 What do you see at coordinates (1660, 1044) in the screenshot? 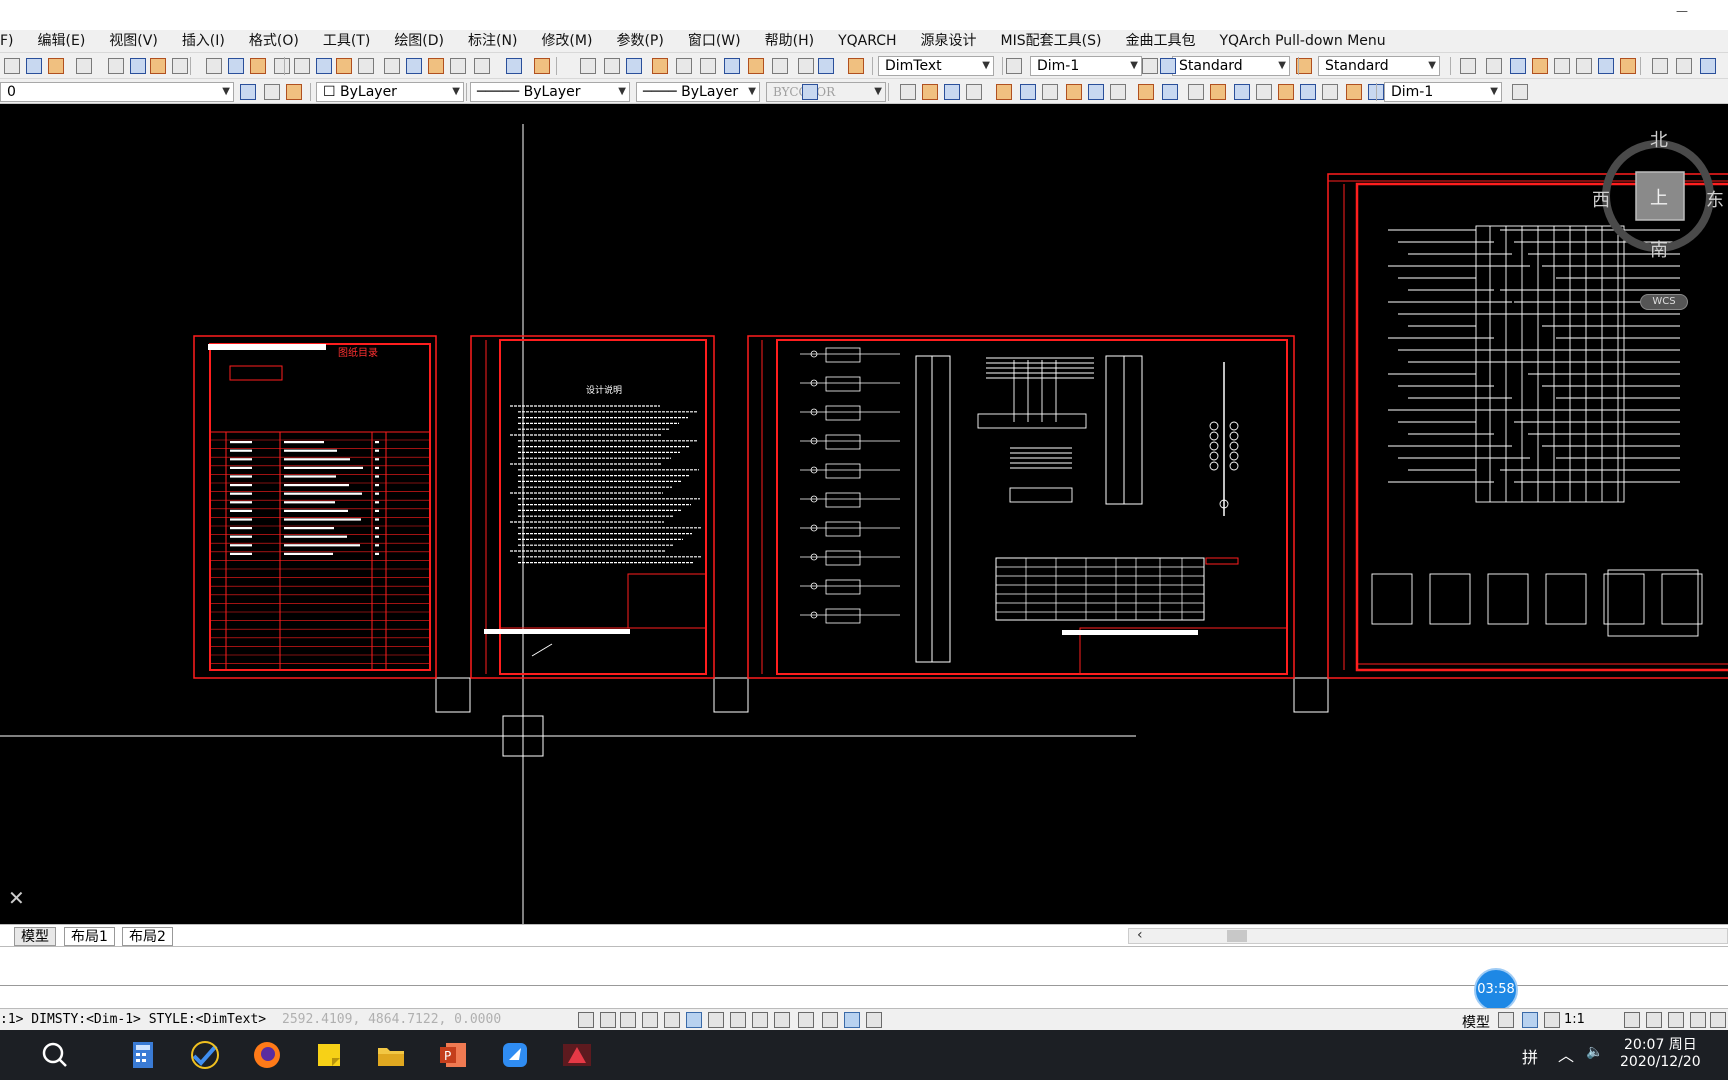
I see `clock-time: 20:07 周日` at bounding box center [1660, 1044].